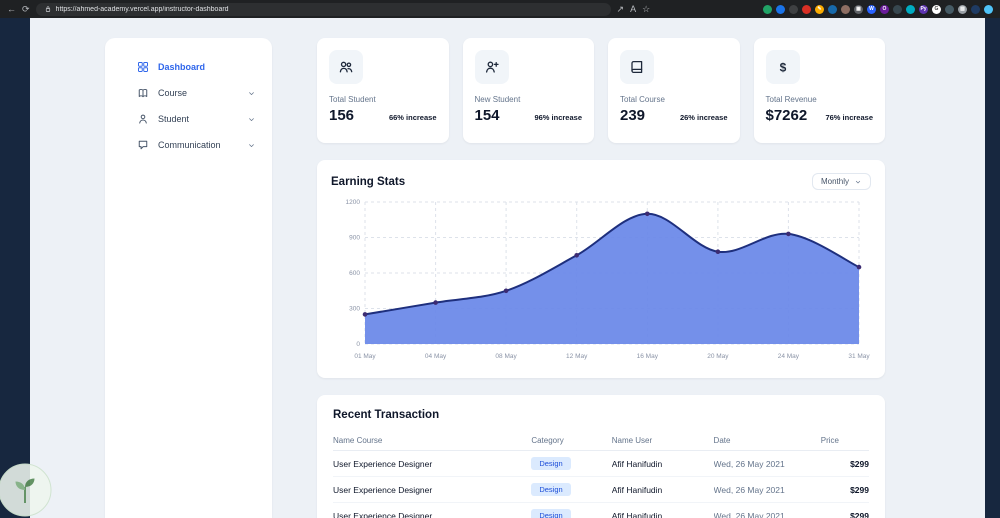 This screenshot has height=518, width=1000. I want to click on favorites-icon: ☆, so click(646, 9).